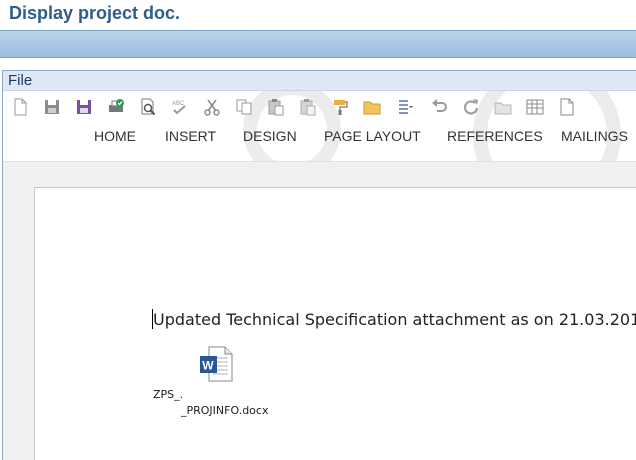 This screenshot has height=460, width=636. I want to click on tab-references: REFERENCES, so click(495, 136).